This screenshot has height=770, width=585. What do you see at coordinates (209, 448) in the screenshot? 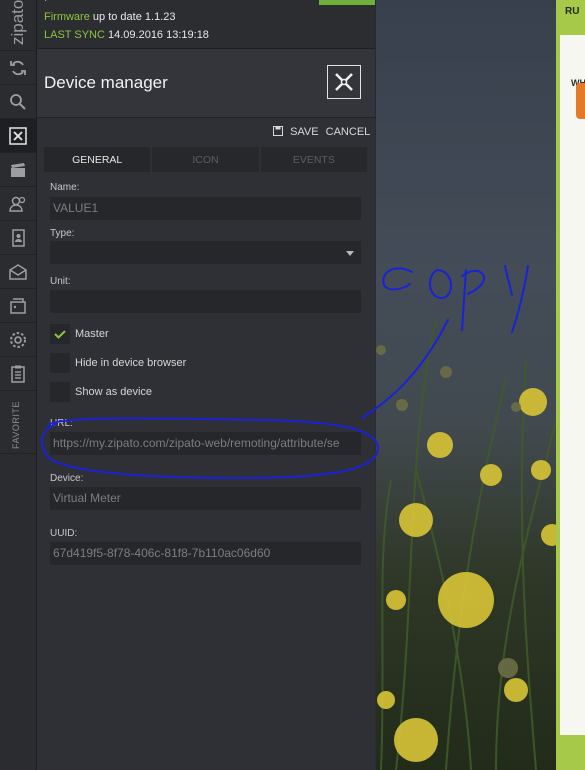
I see `annotation-circle` at bounding box center [209, 448].